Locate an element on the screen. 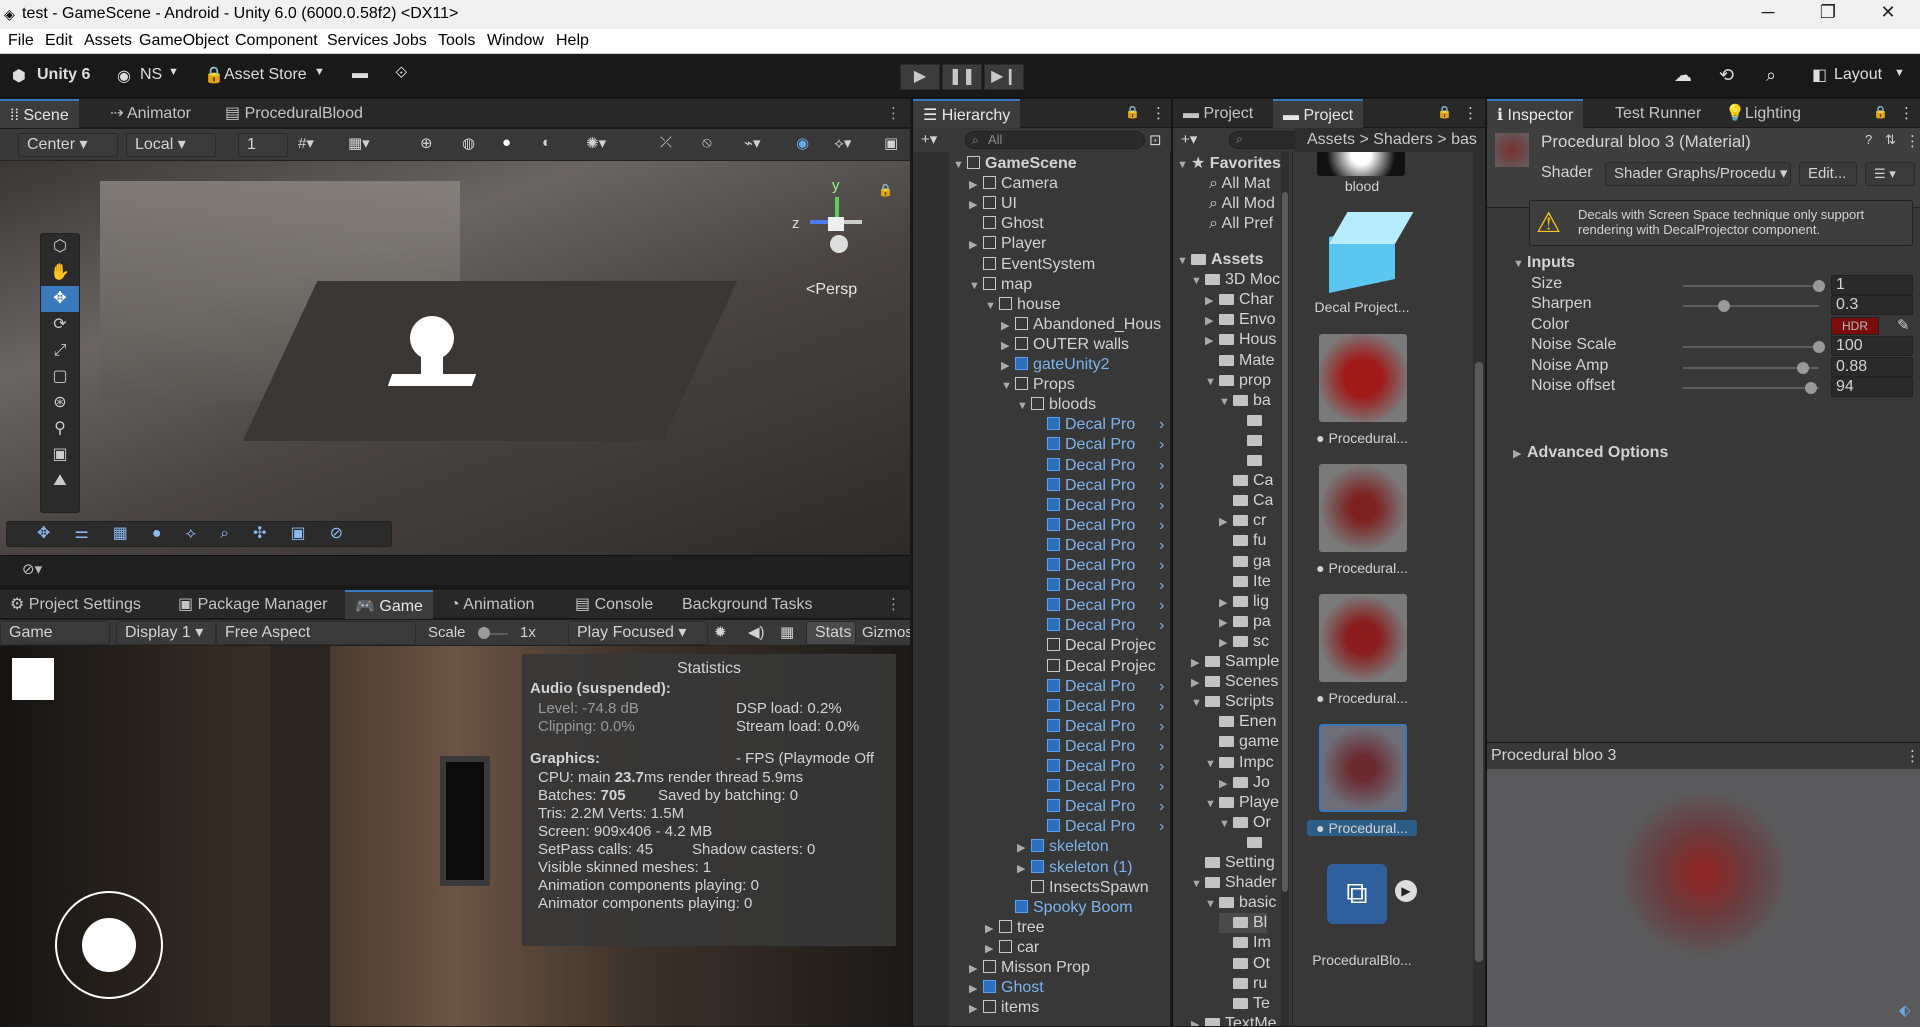  project-folder-item: ▼ Or is located at coordinates (1245, 823).